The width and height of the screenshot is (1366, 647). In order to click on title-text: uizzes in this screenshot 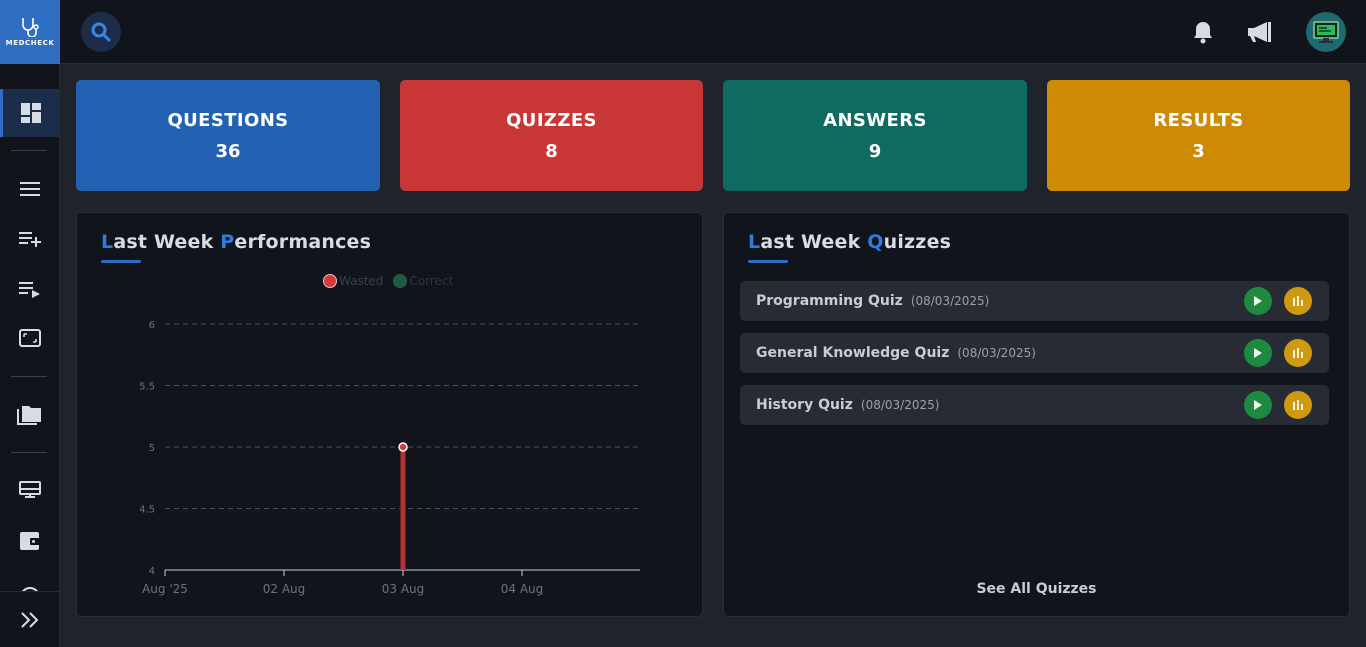, I will do `click(917, 242)`.